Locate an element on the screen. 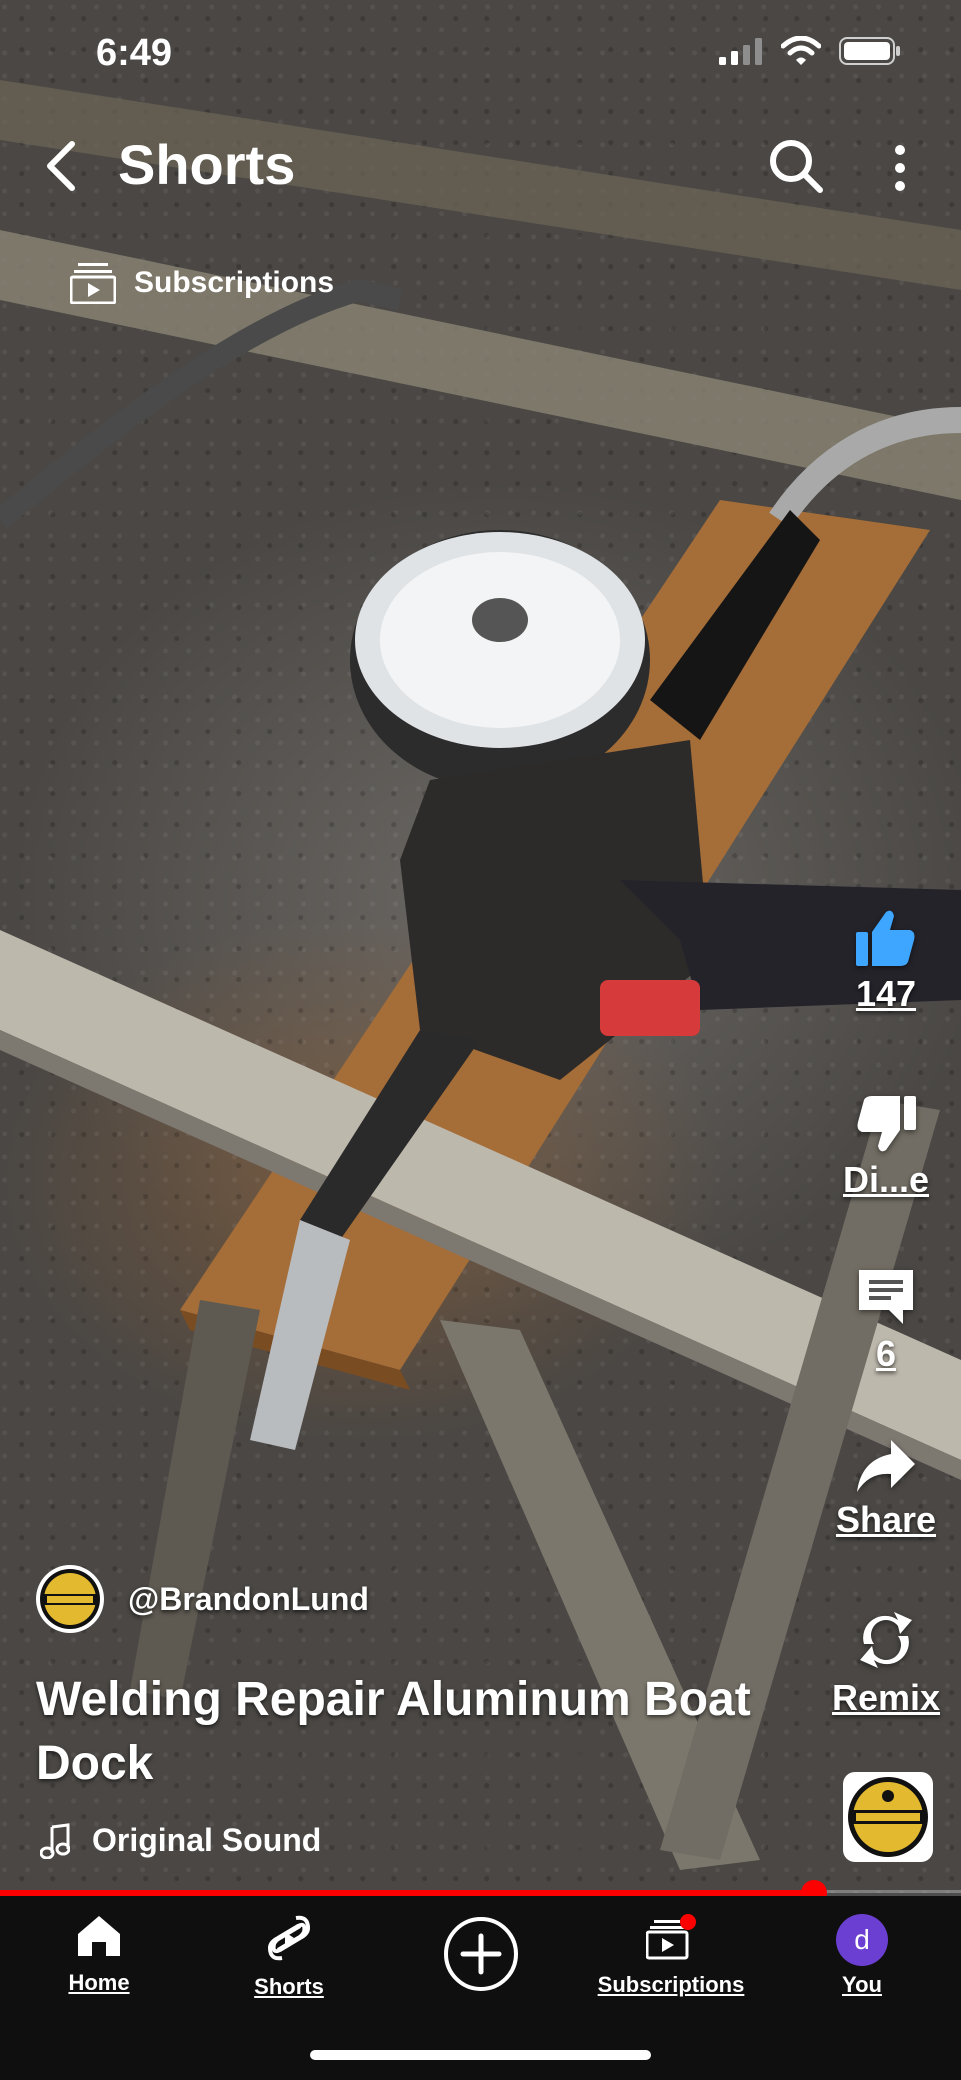 Image resolution: width=961 pixels, height=2080 pixels. notification-dot is located at coordinates (688, 1922).